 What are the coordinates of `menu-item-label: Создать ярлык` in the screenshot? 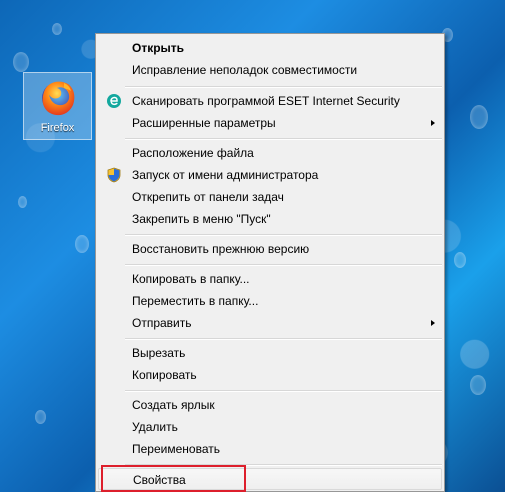 It's located at (173, 405).